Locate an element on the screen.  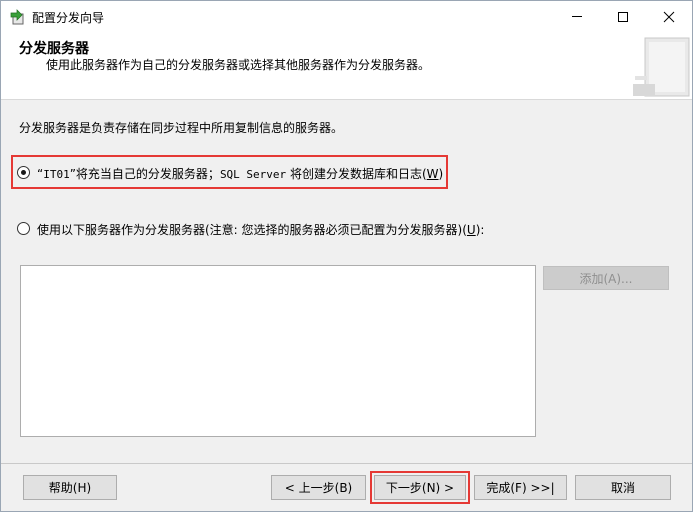
intro-text: 分发服务器是负责存储在同步过程中所用复制信息的服务器。 is located at coordinates (181, 128).